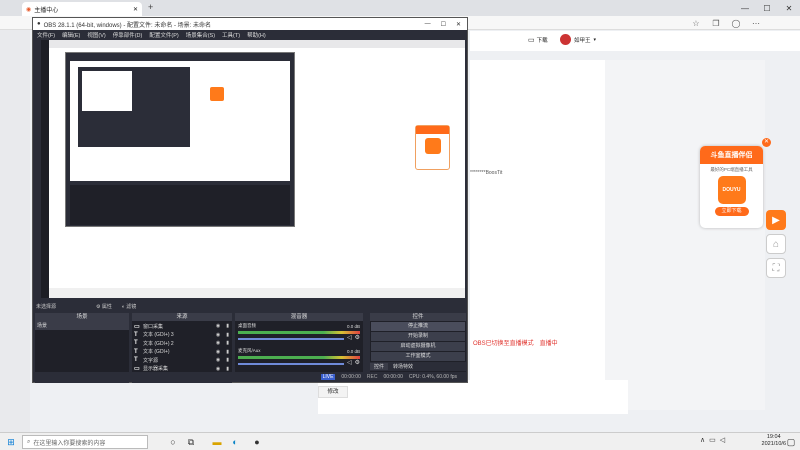 The width and height of the screenshot is (800, 450). What do you see at coordinates (776, 268) in the screenshot?
I see `fullscreen-icon: ⛶` at bounding box center [776, 268].